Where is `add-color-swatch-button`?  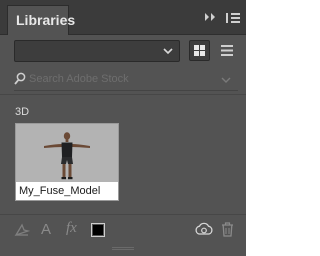 add-color-swatch-button is located at coordinates (98, 230).